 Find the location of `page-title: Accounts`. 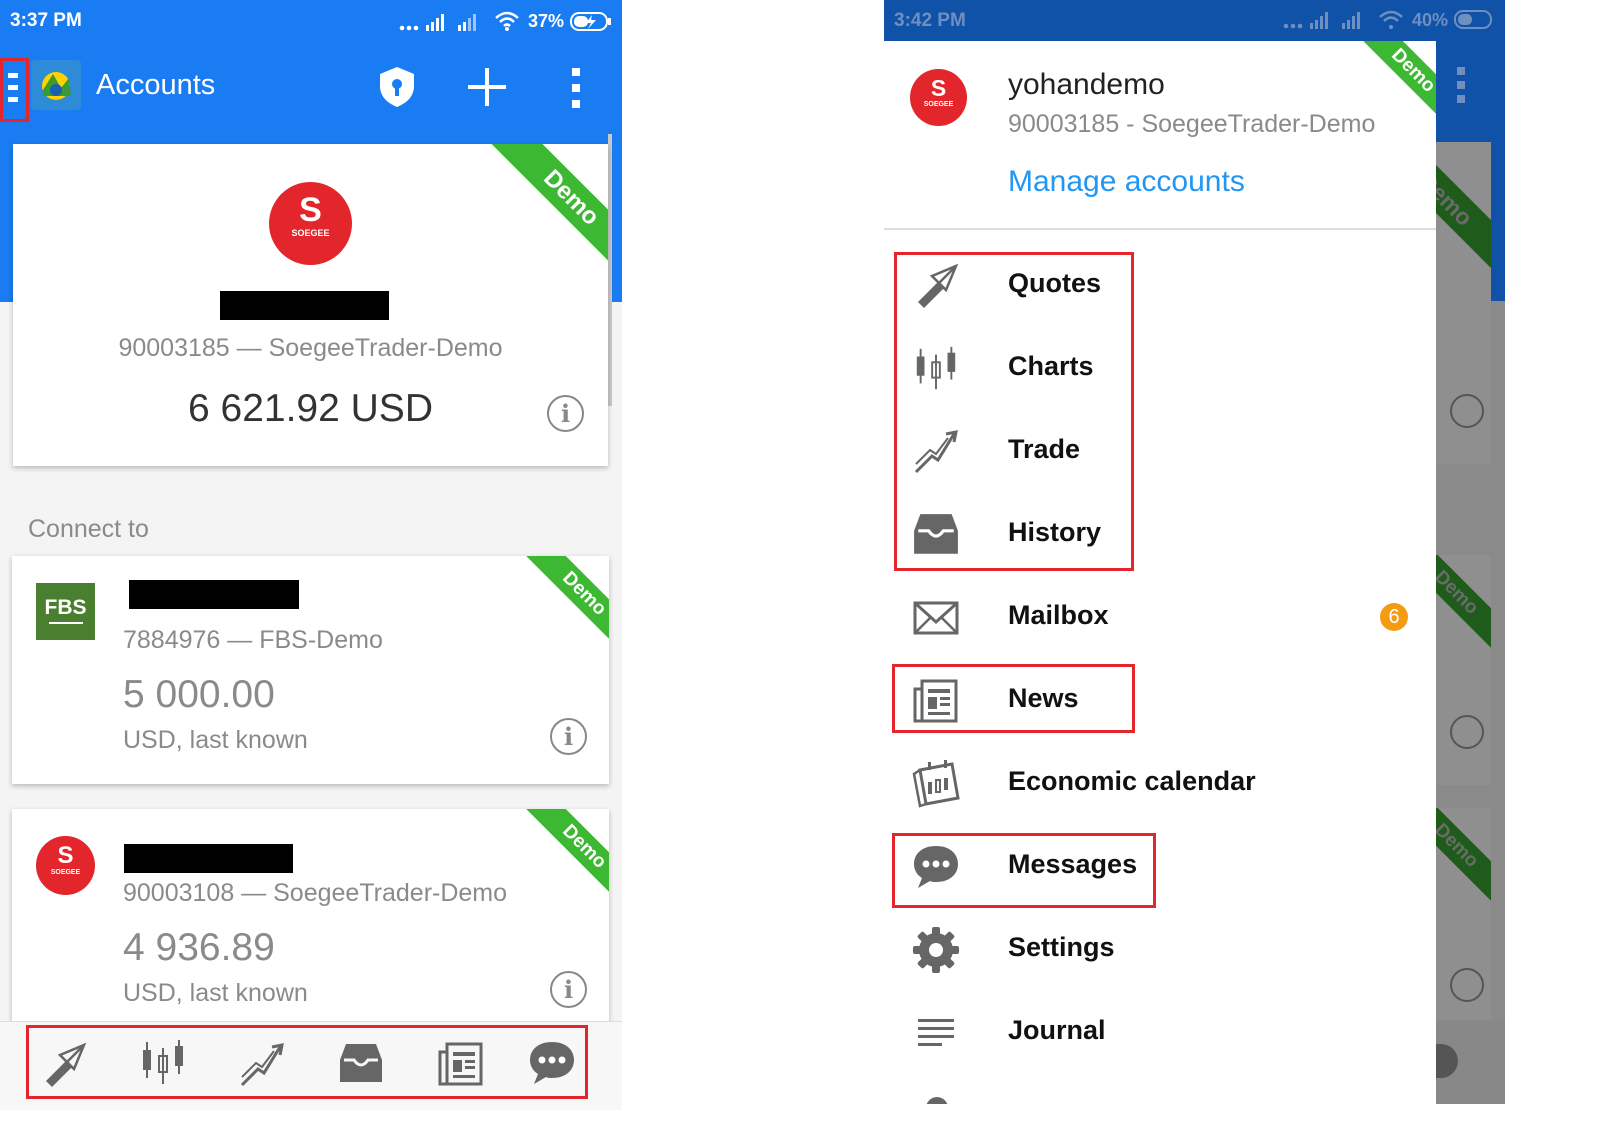

page-title: Accounts is located at coordinates (156, 85).